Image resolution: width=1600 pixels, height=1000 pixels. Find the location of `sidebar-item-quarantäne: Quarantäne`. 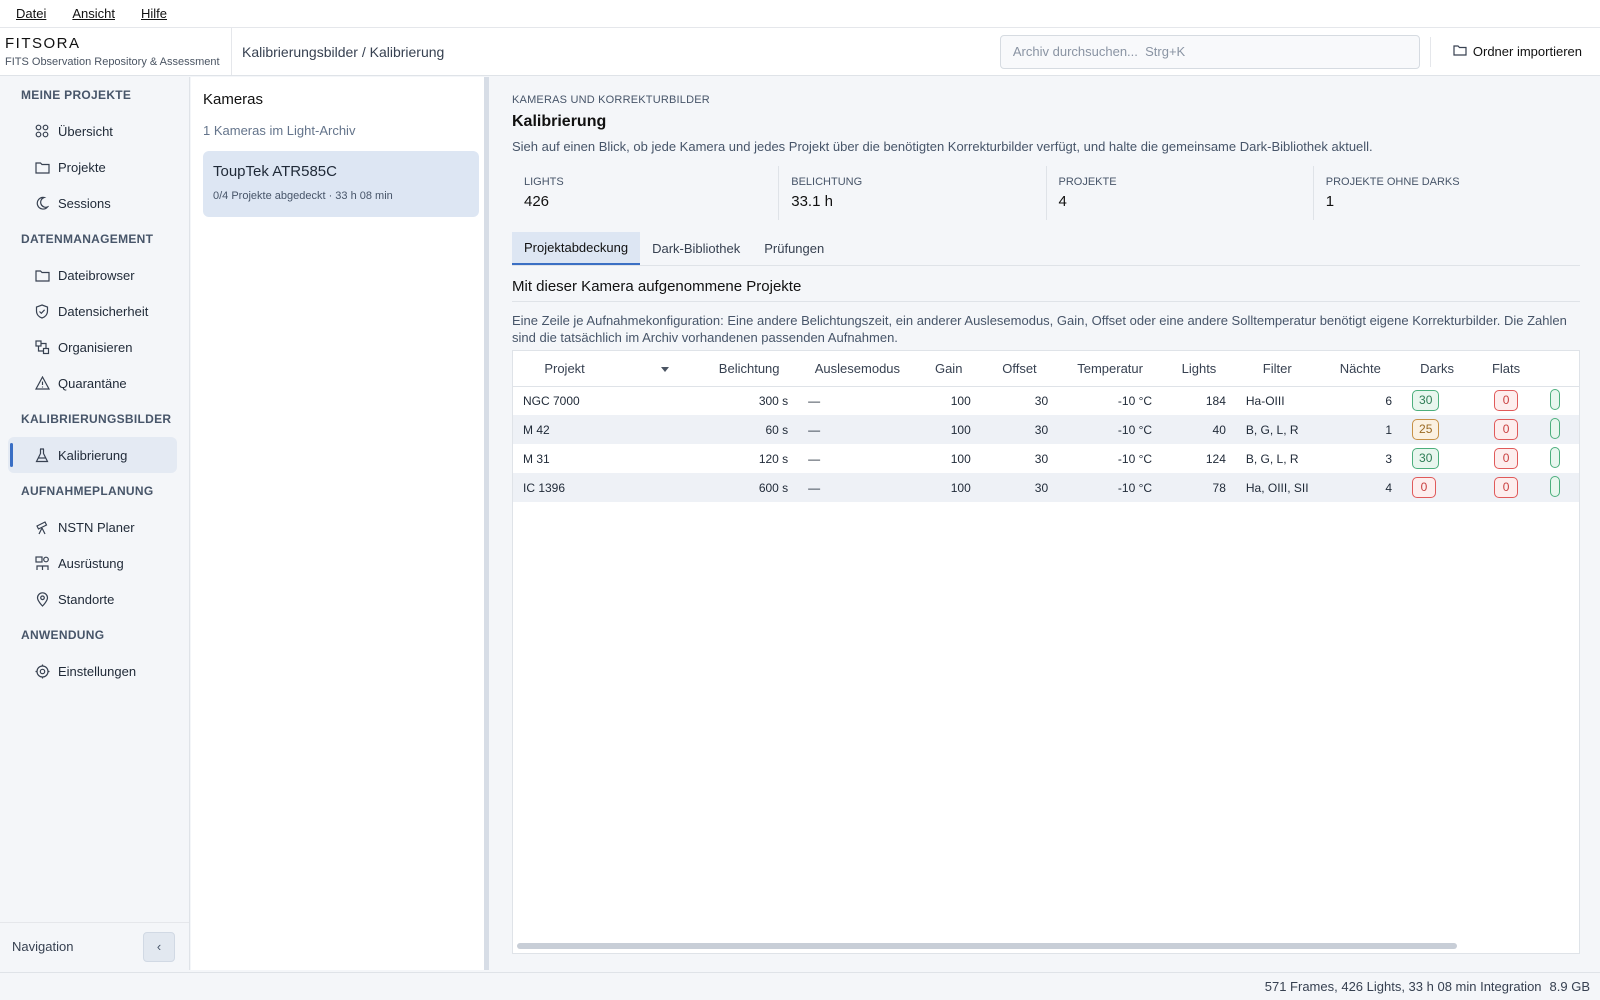

sidebar-item-quarantäne: Quarantäne is located at coordinates (94, 383).